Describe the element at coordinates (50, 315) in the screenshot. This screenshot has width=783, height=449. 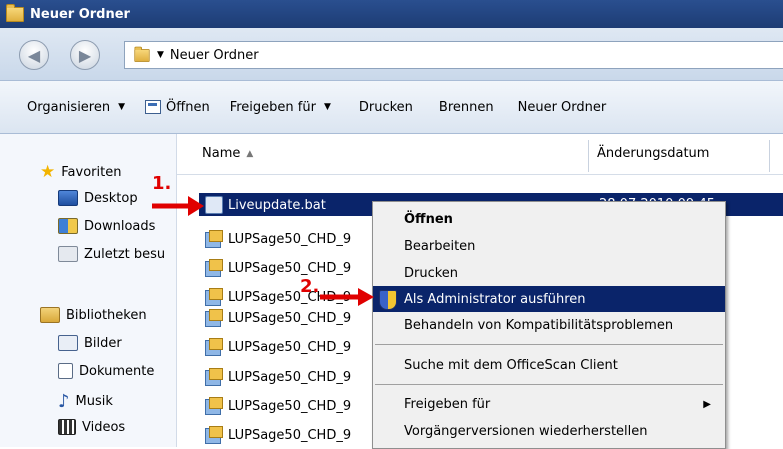
I see `library-icon` at that location.